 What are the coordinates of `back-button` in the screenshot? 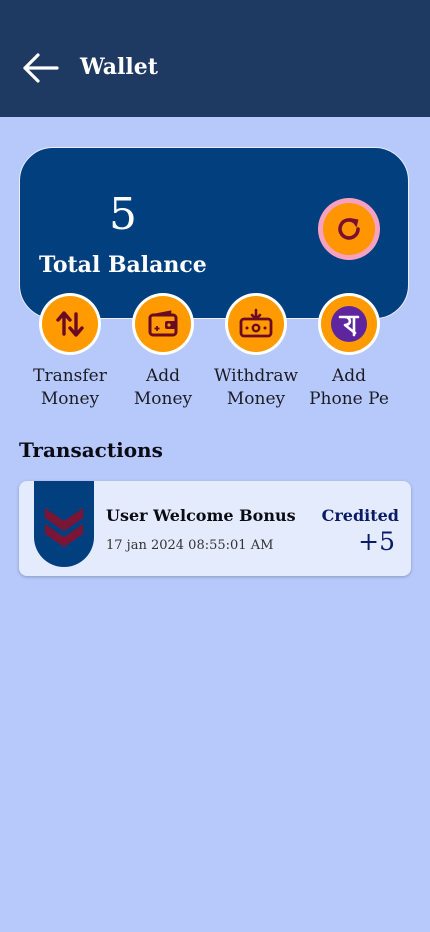 It's located at (40, 68).